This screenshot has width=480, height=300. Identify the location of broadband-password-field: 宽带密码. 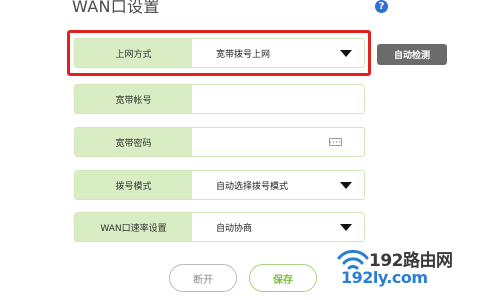
(219, 142).